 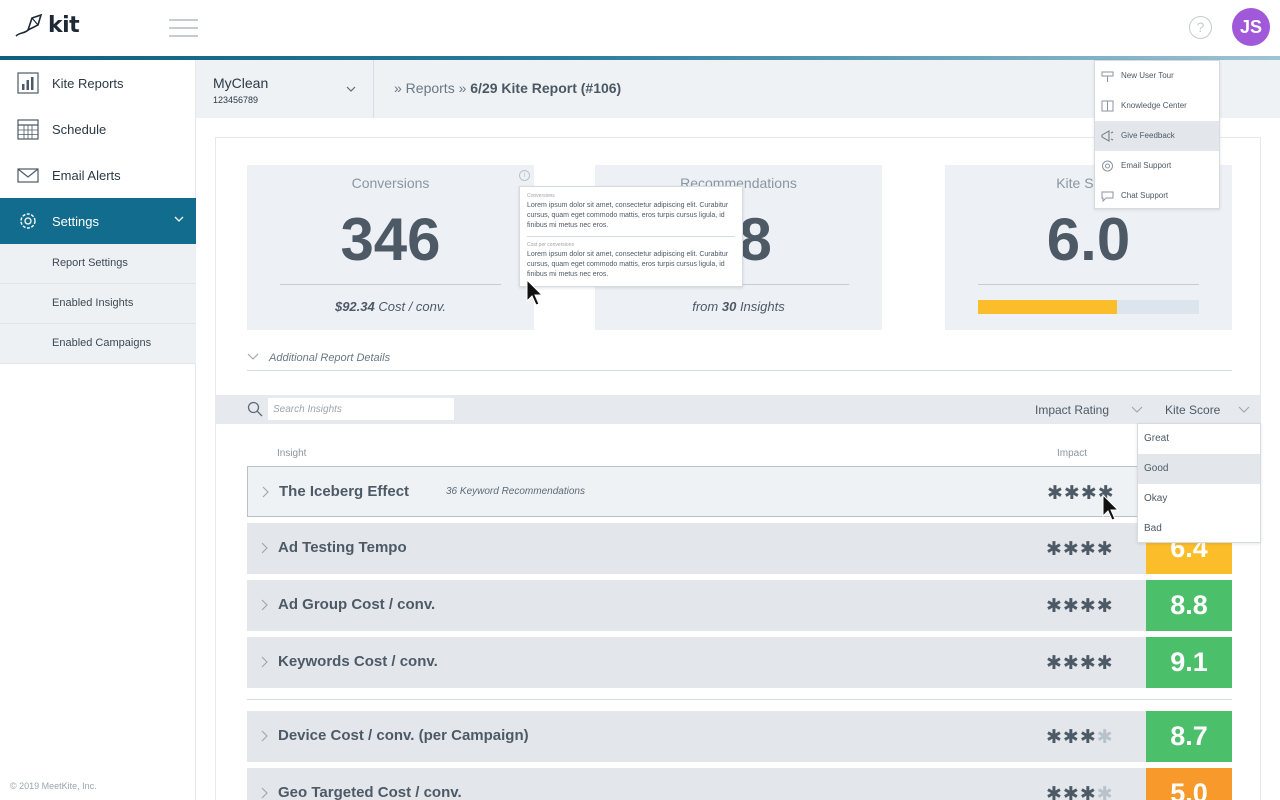 What do you see at coordinates (64, 25) in the screenshot?
I see `logo-wordmark: kit` at bounding box center [64, 25].